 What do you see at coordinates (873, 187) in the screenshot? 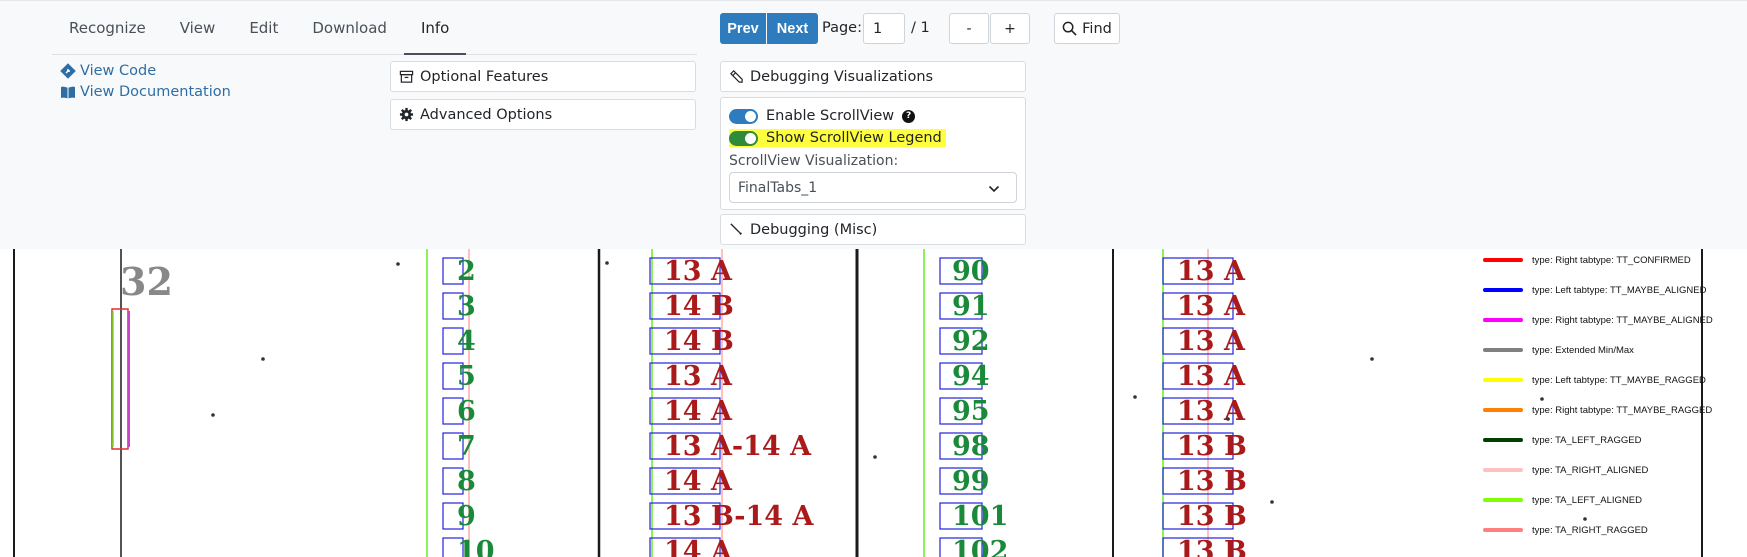
I see `scrollview-visualization-select: FinalTabs_1` at bounding box center [873, 187].